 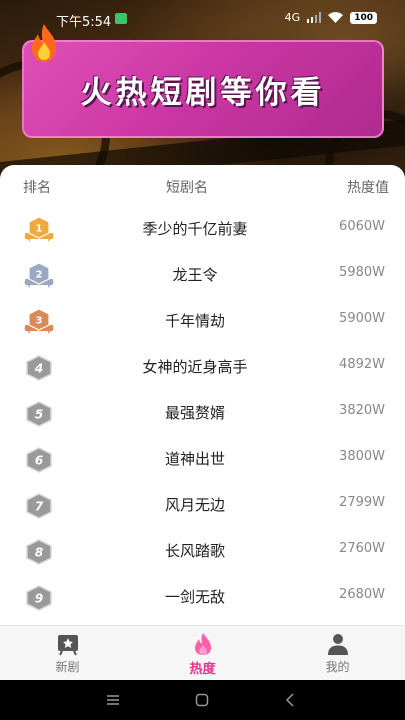 I want to click on rank-number: 4, so click(x=38, y=369).